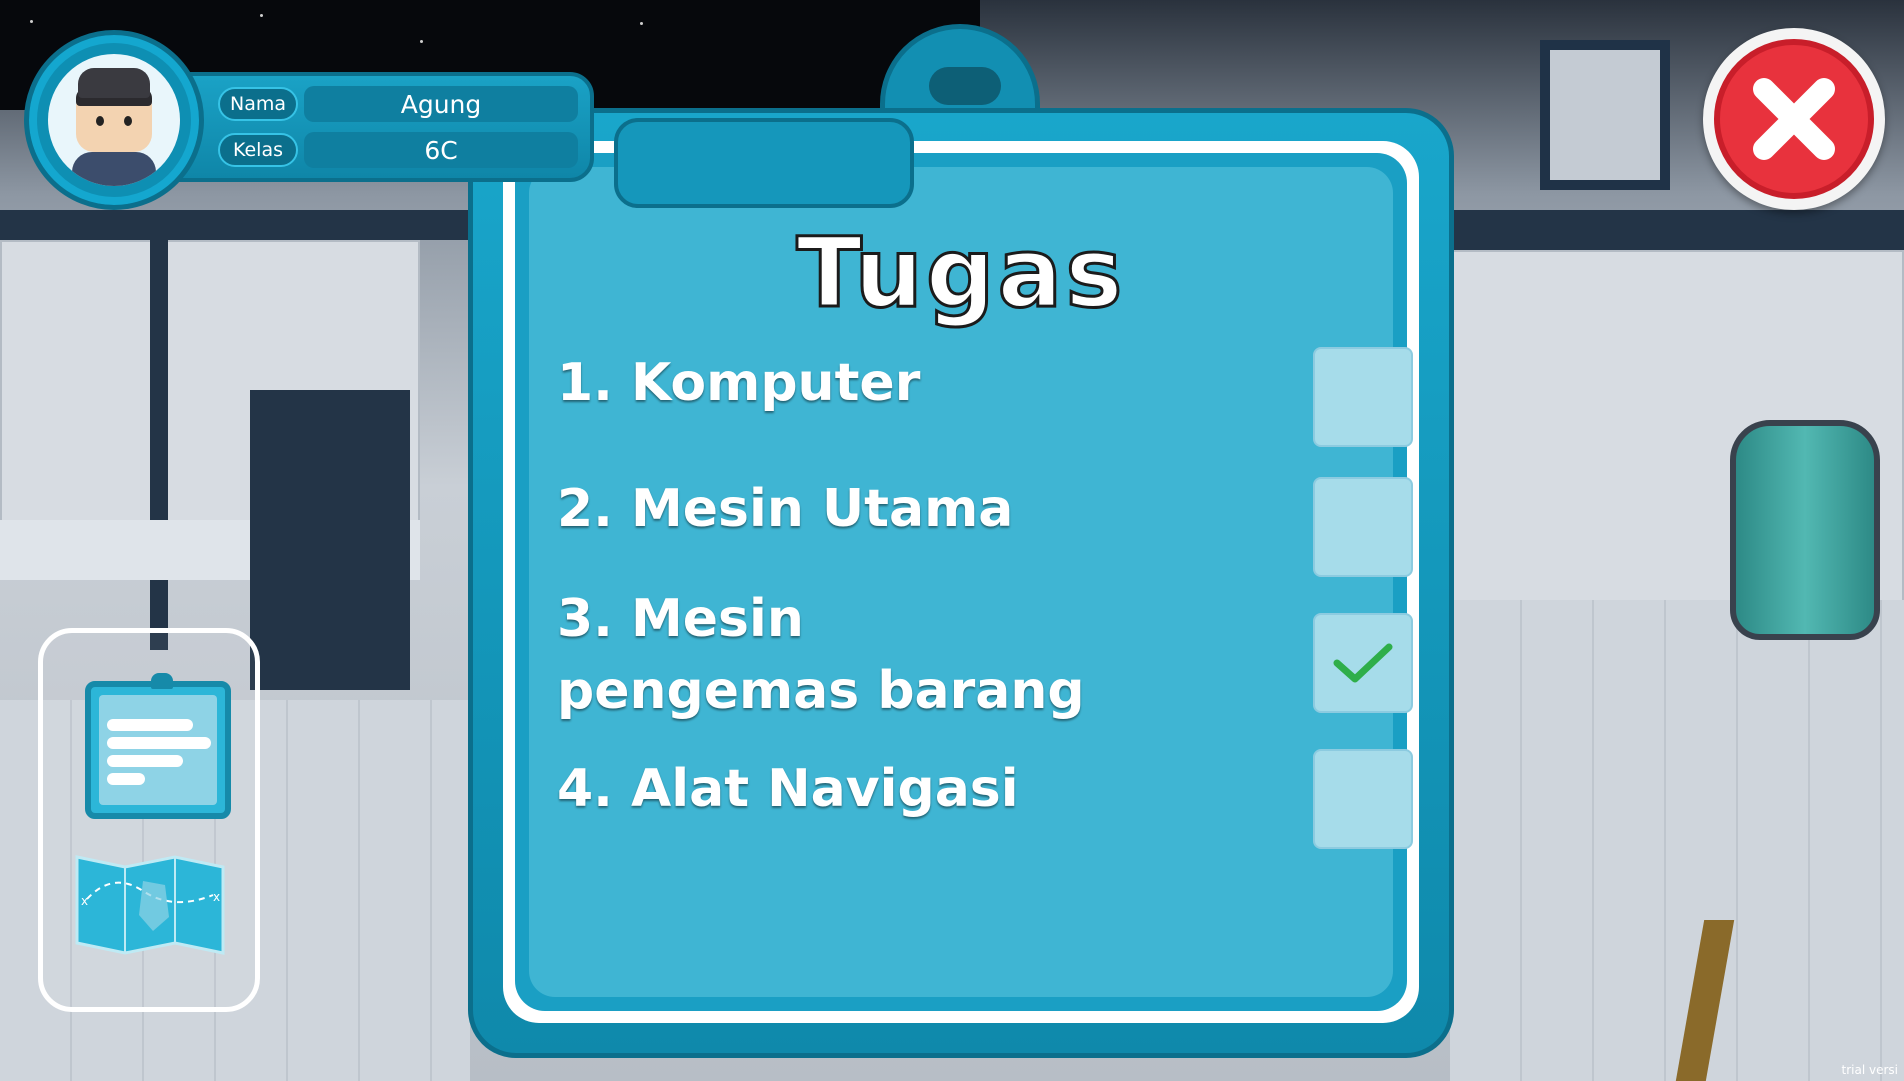 This screenshot has height=1081, width=1904. I want to click on player-name-row: Nama Agung, so click(398, 104).